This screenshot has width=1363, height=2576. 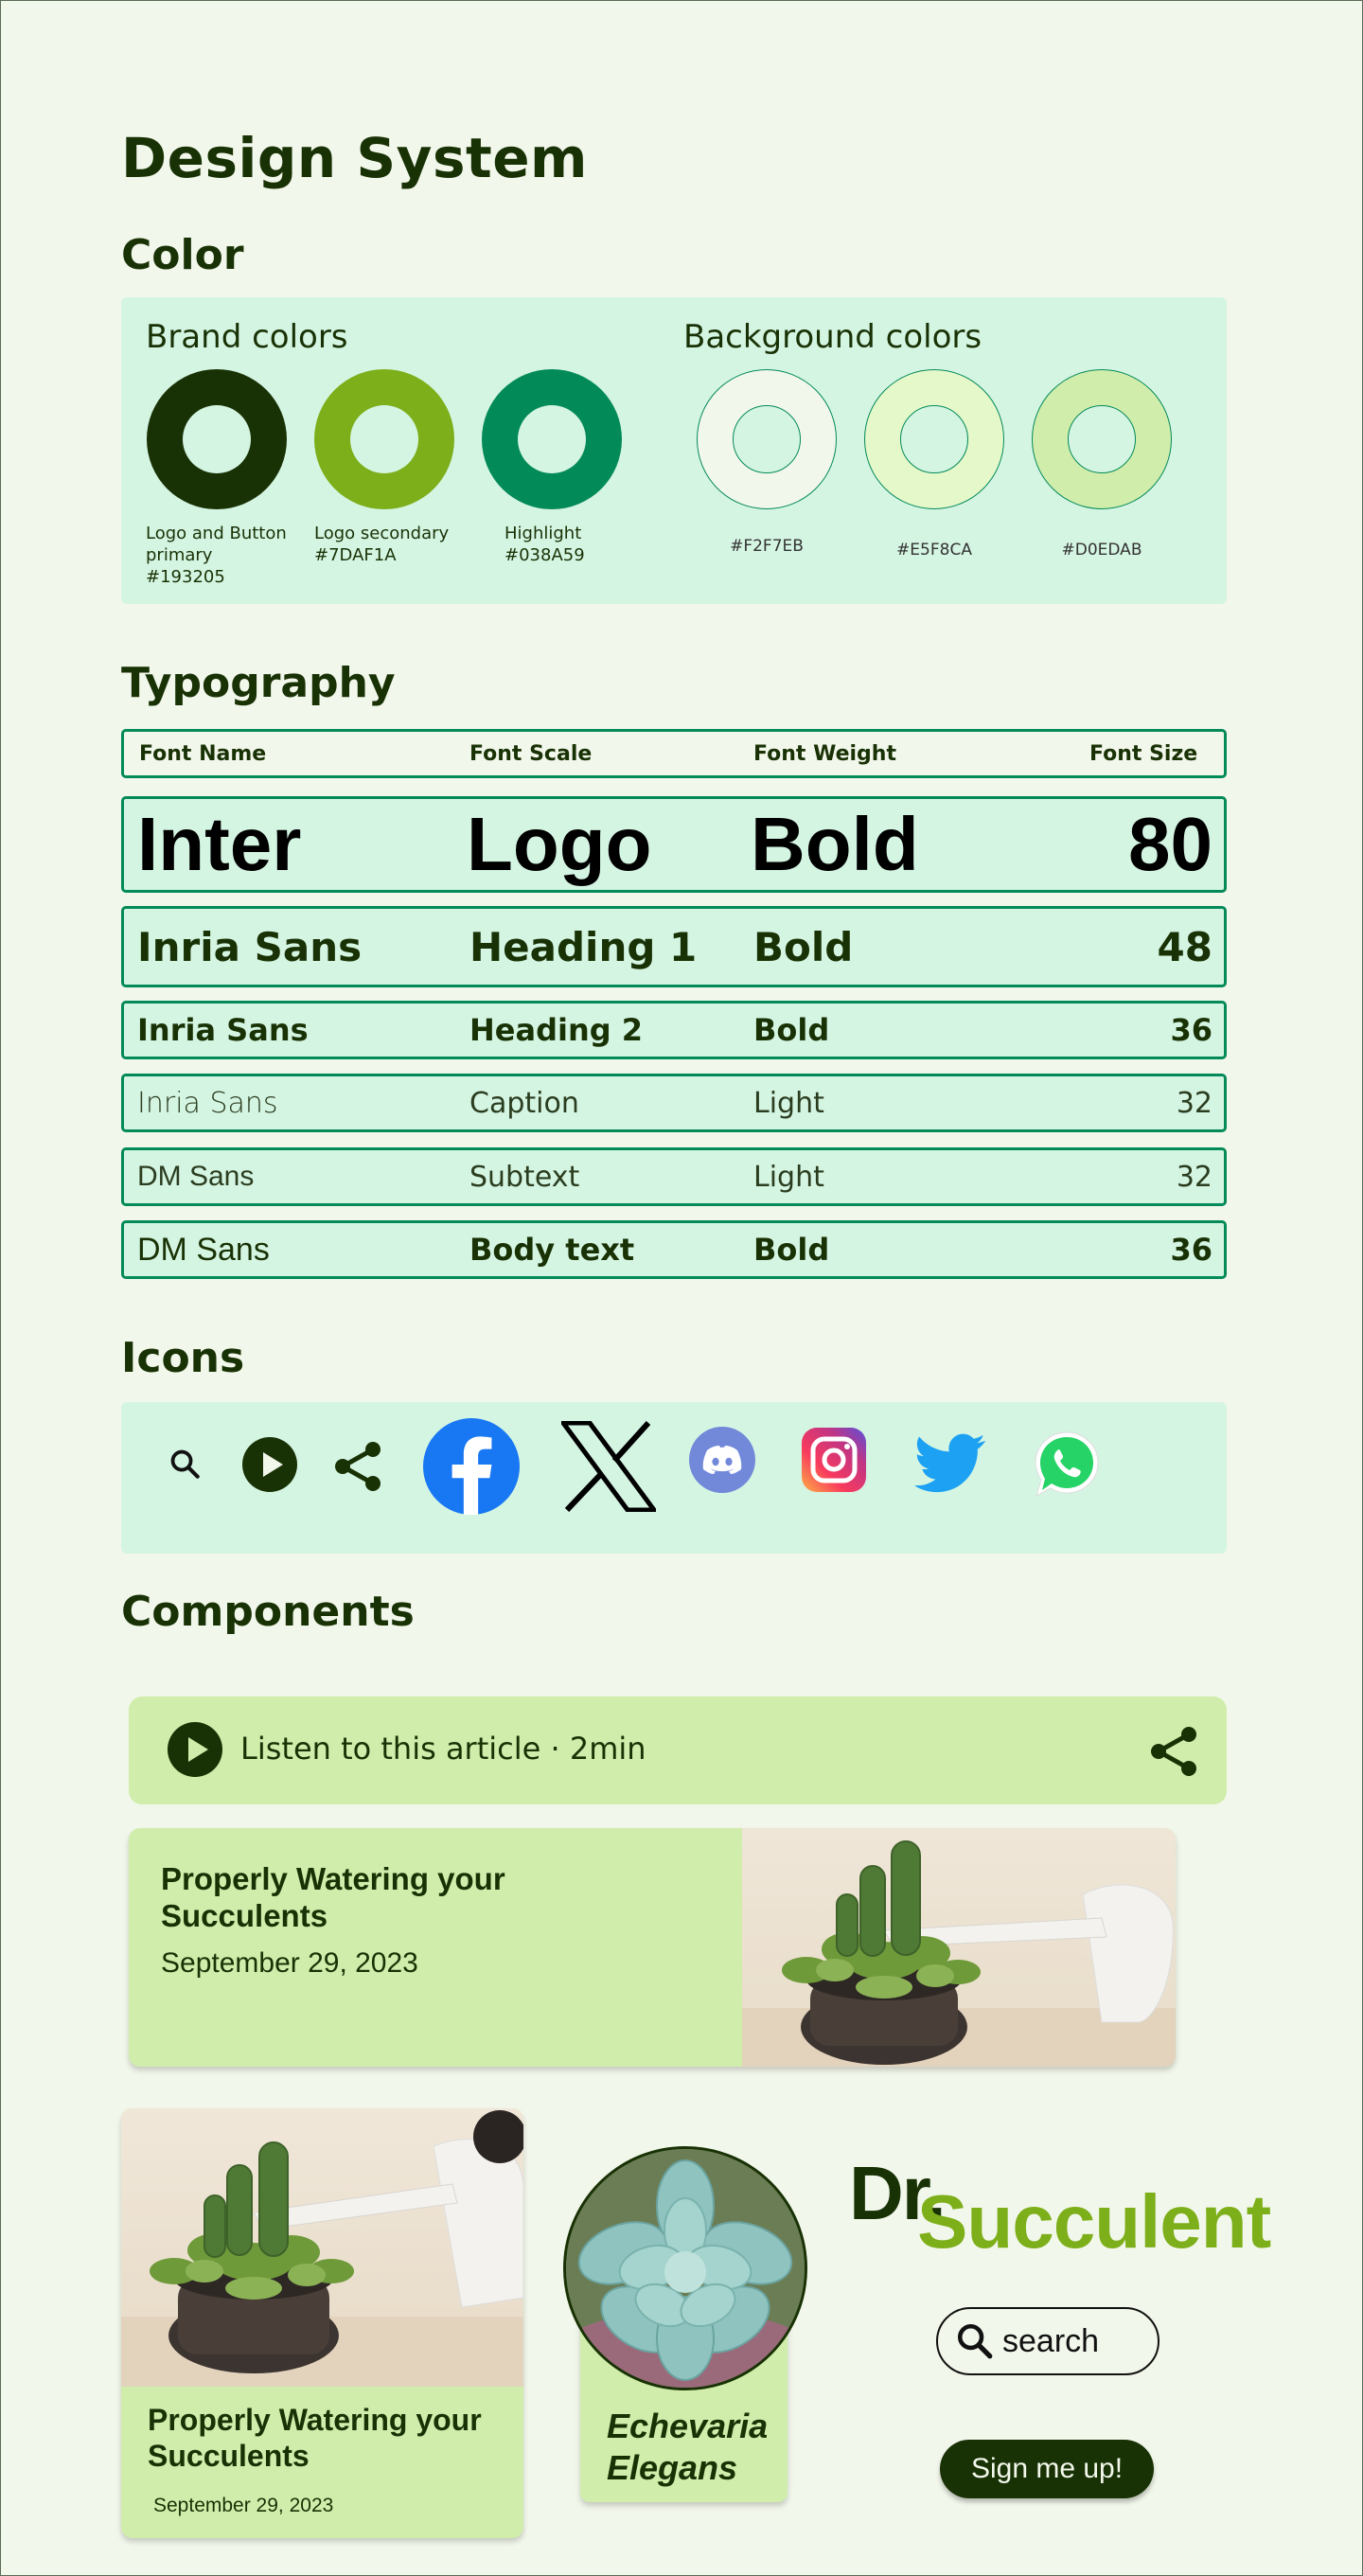 What do you see at coordinates (685, 2268) in the screenshot?
I see `plant-image` at bounding box center [685, 2268].